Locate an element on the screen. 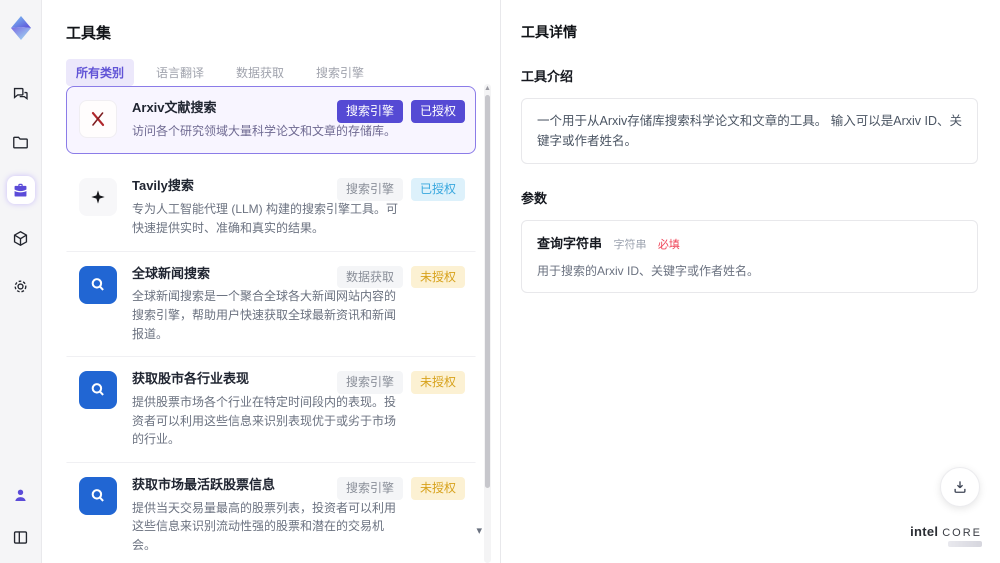  param-type: 字符串 is located at coordinates (630, 245).